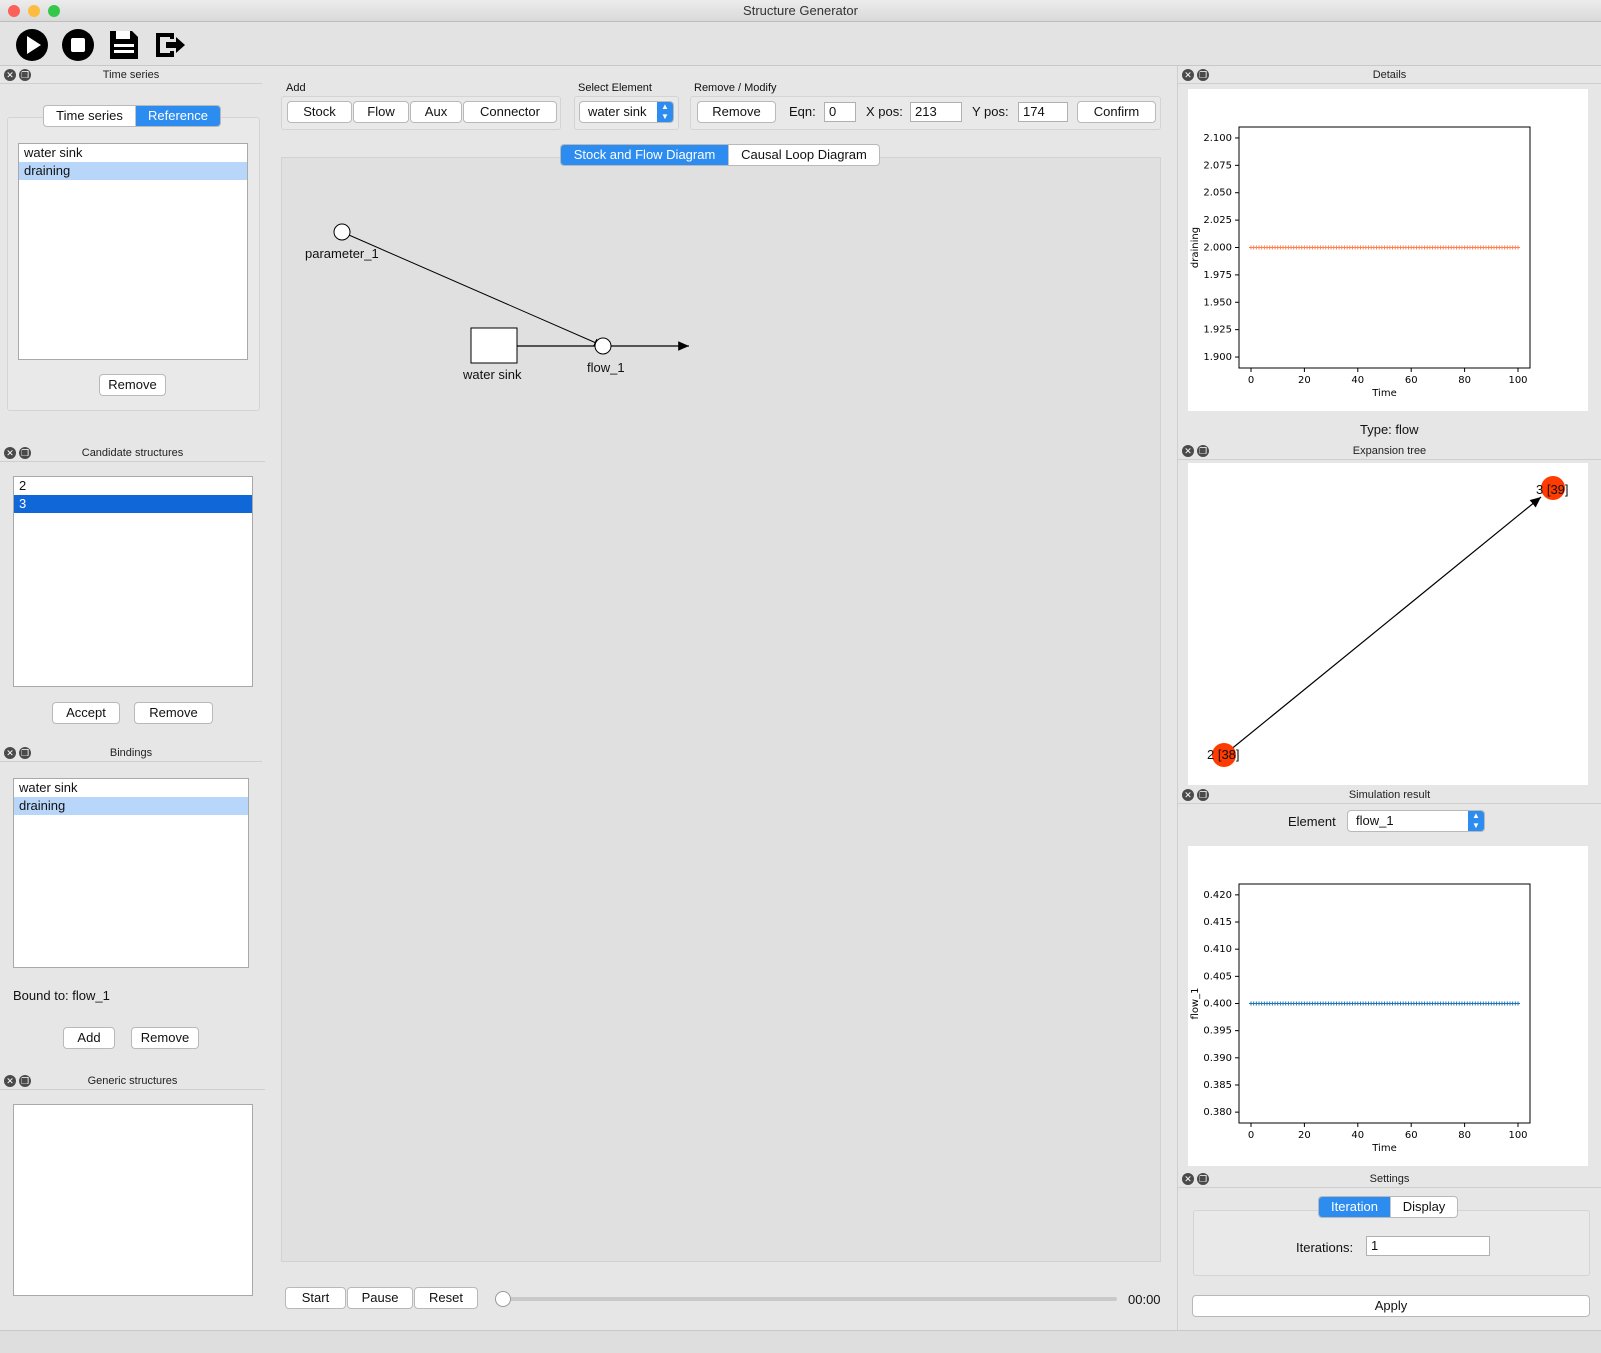  Describe the element at coordinates (165, 1038) in the screenshot. I see `bindings-remove-button: Remove` at that location.